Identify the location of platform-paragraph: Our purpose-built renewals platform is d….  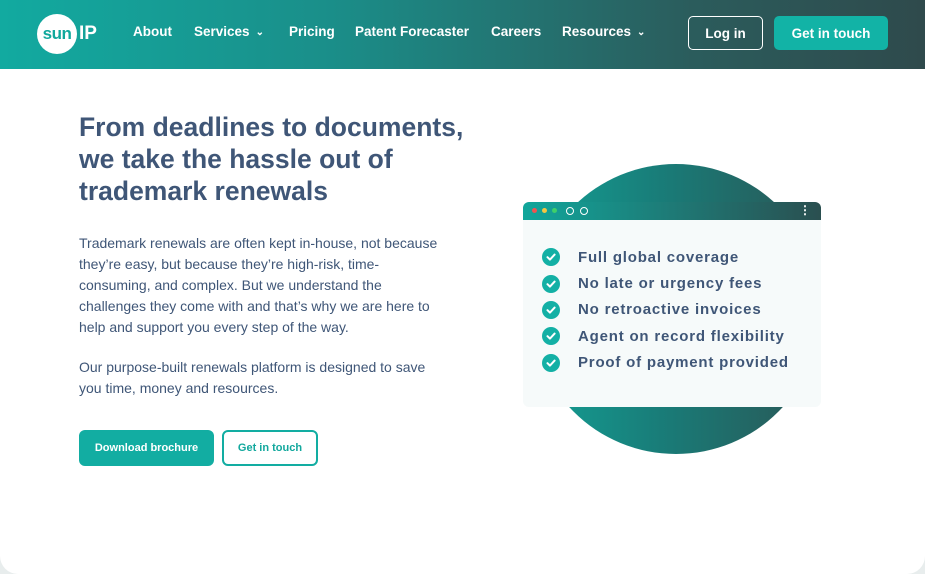
(252, 377).